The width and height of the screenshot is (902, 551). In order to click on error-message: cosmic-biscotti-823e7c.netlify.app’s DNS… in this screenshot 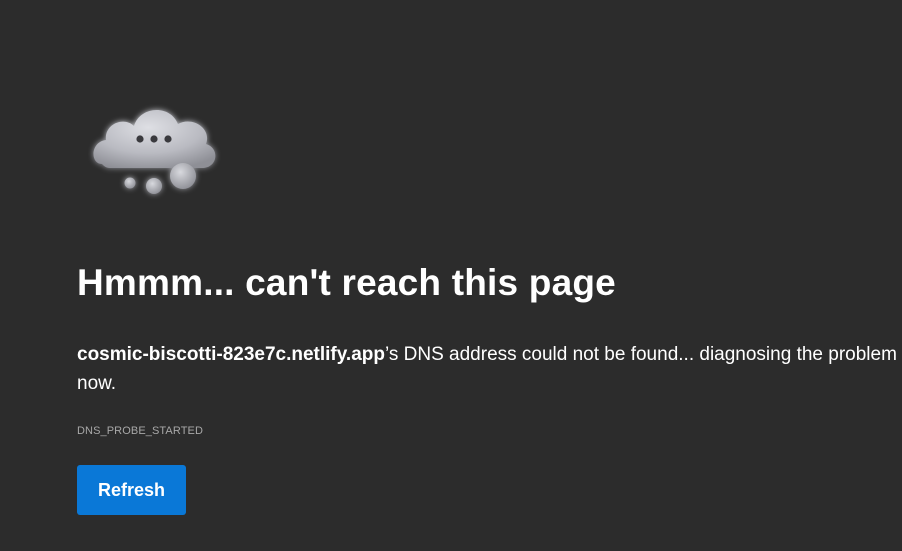, I will do `click(487, 369)`.